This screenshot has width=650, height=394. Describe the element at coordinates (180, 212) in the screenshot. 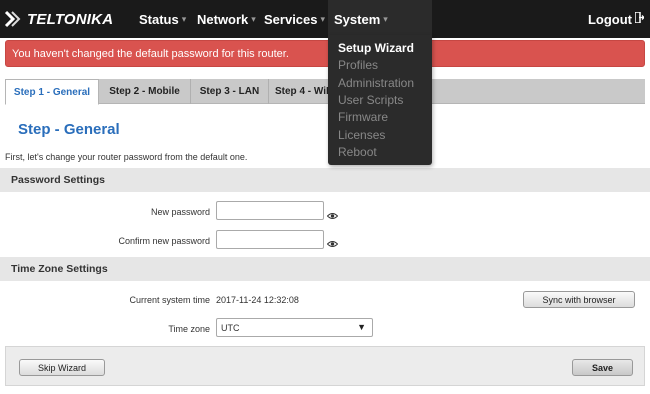

I see `new-password-label: New password` at that location.